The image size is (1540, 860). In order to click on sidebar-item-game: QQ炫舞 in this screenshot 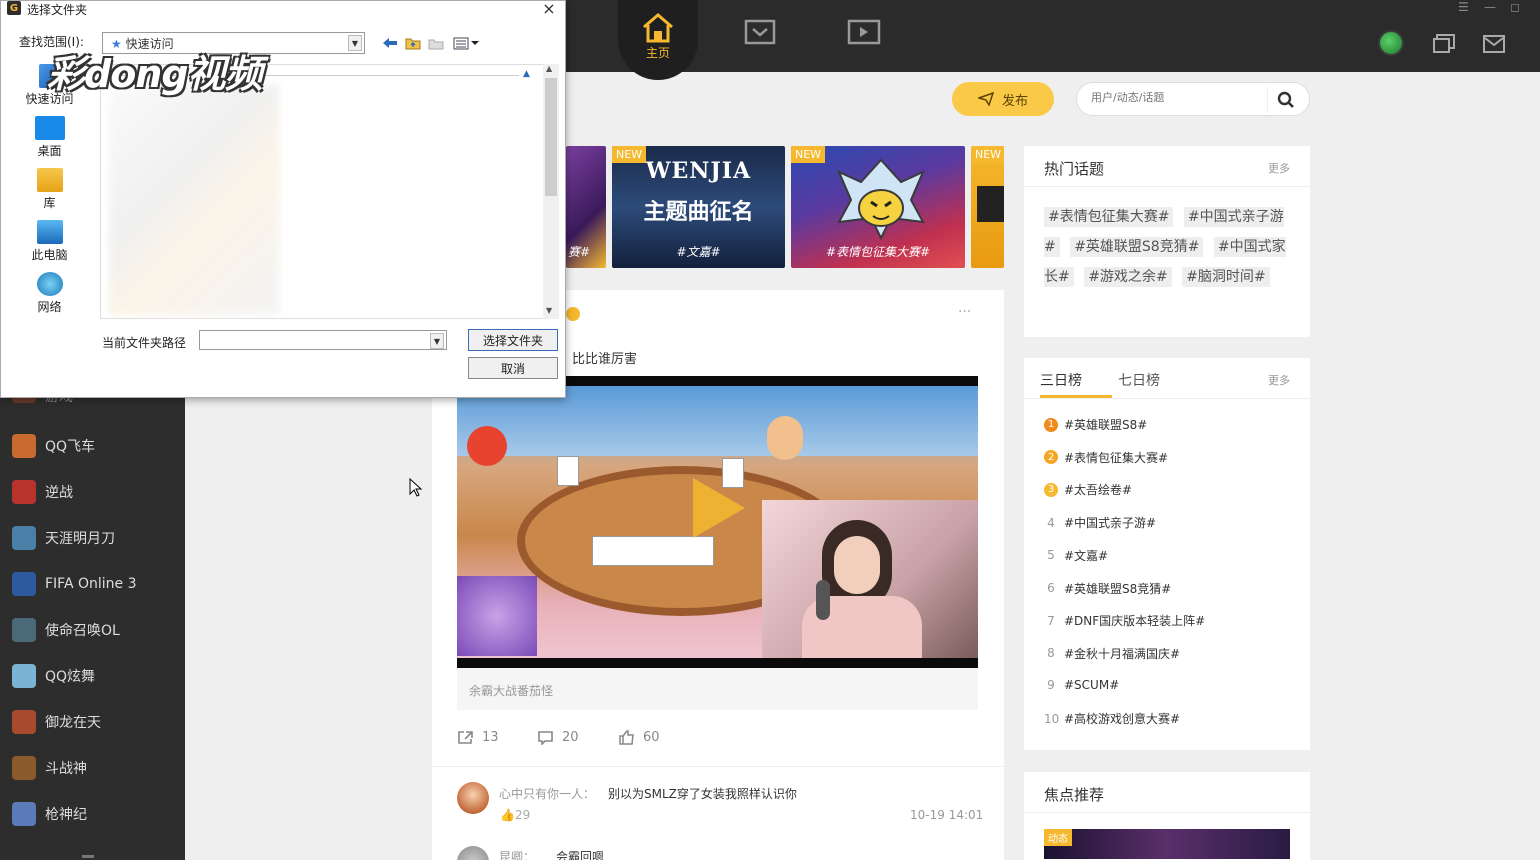, I will do `click(92, 676)`.